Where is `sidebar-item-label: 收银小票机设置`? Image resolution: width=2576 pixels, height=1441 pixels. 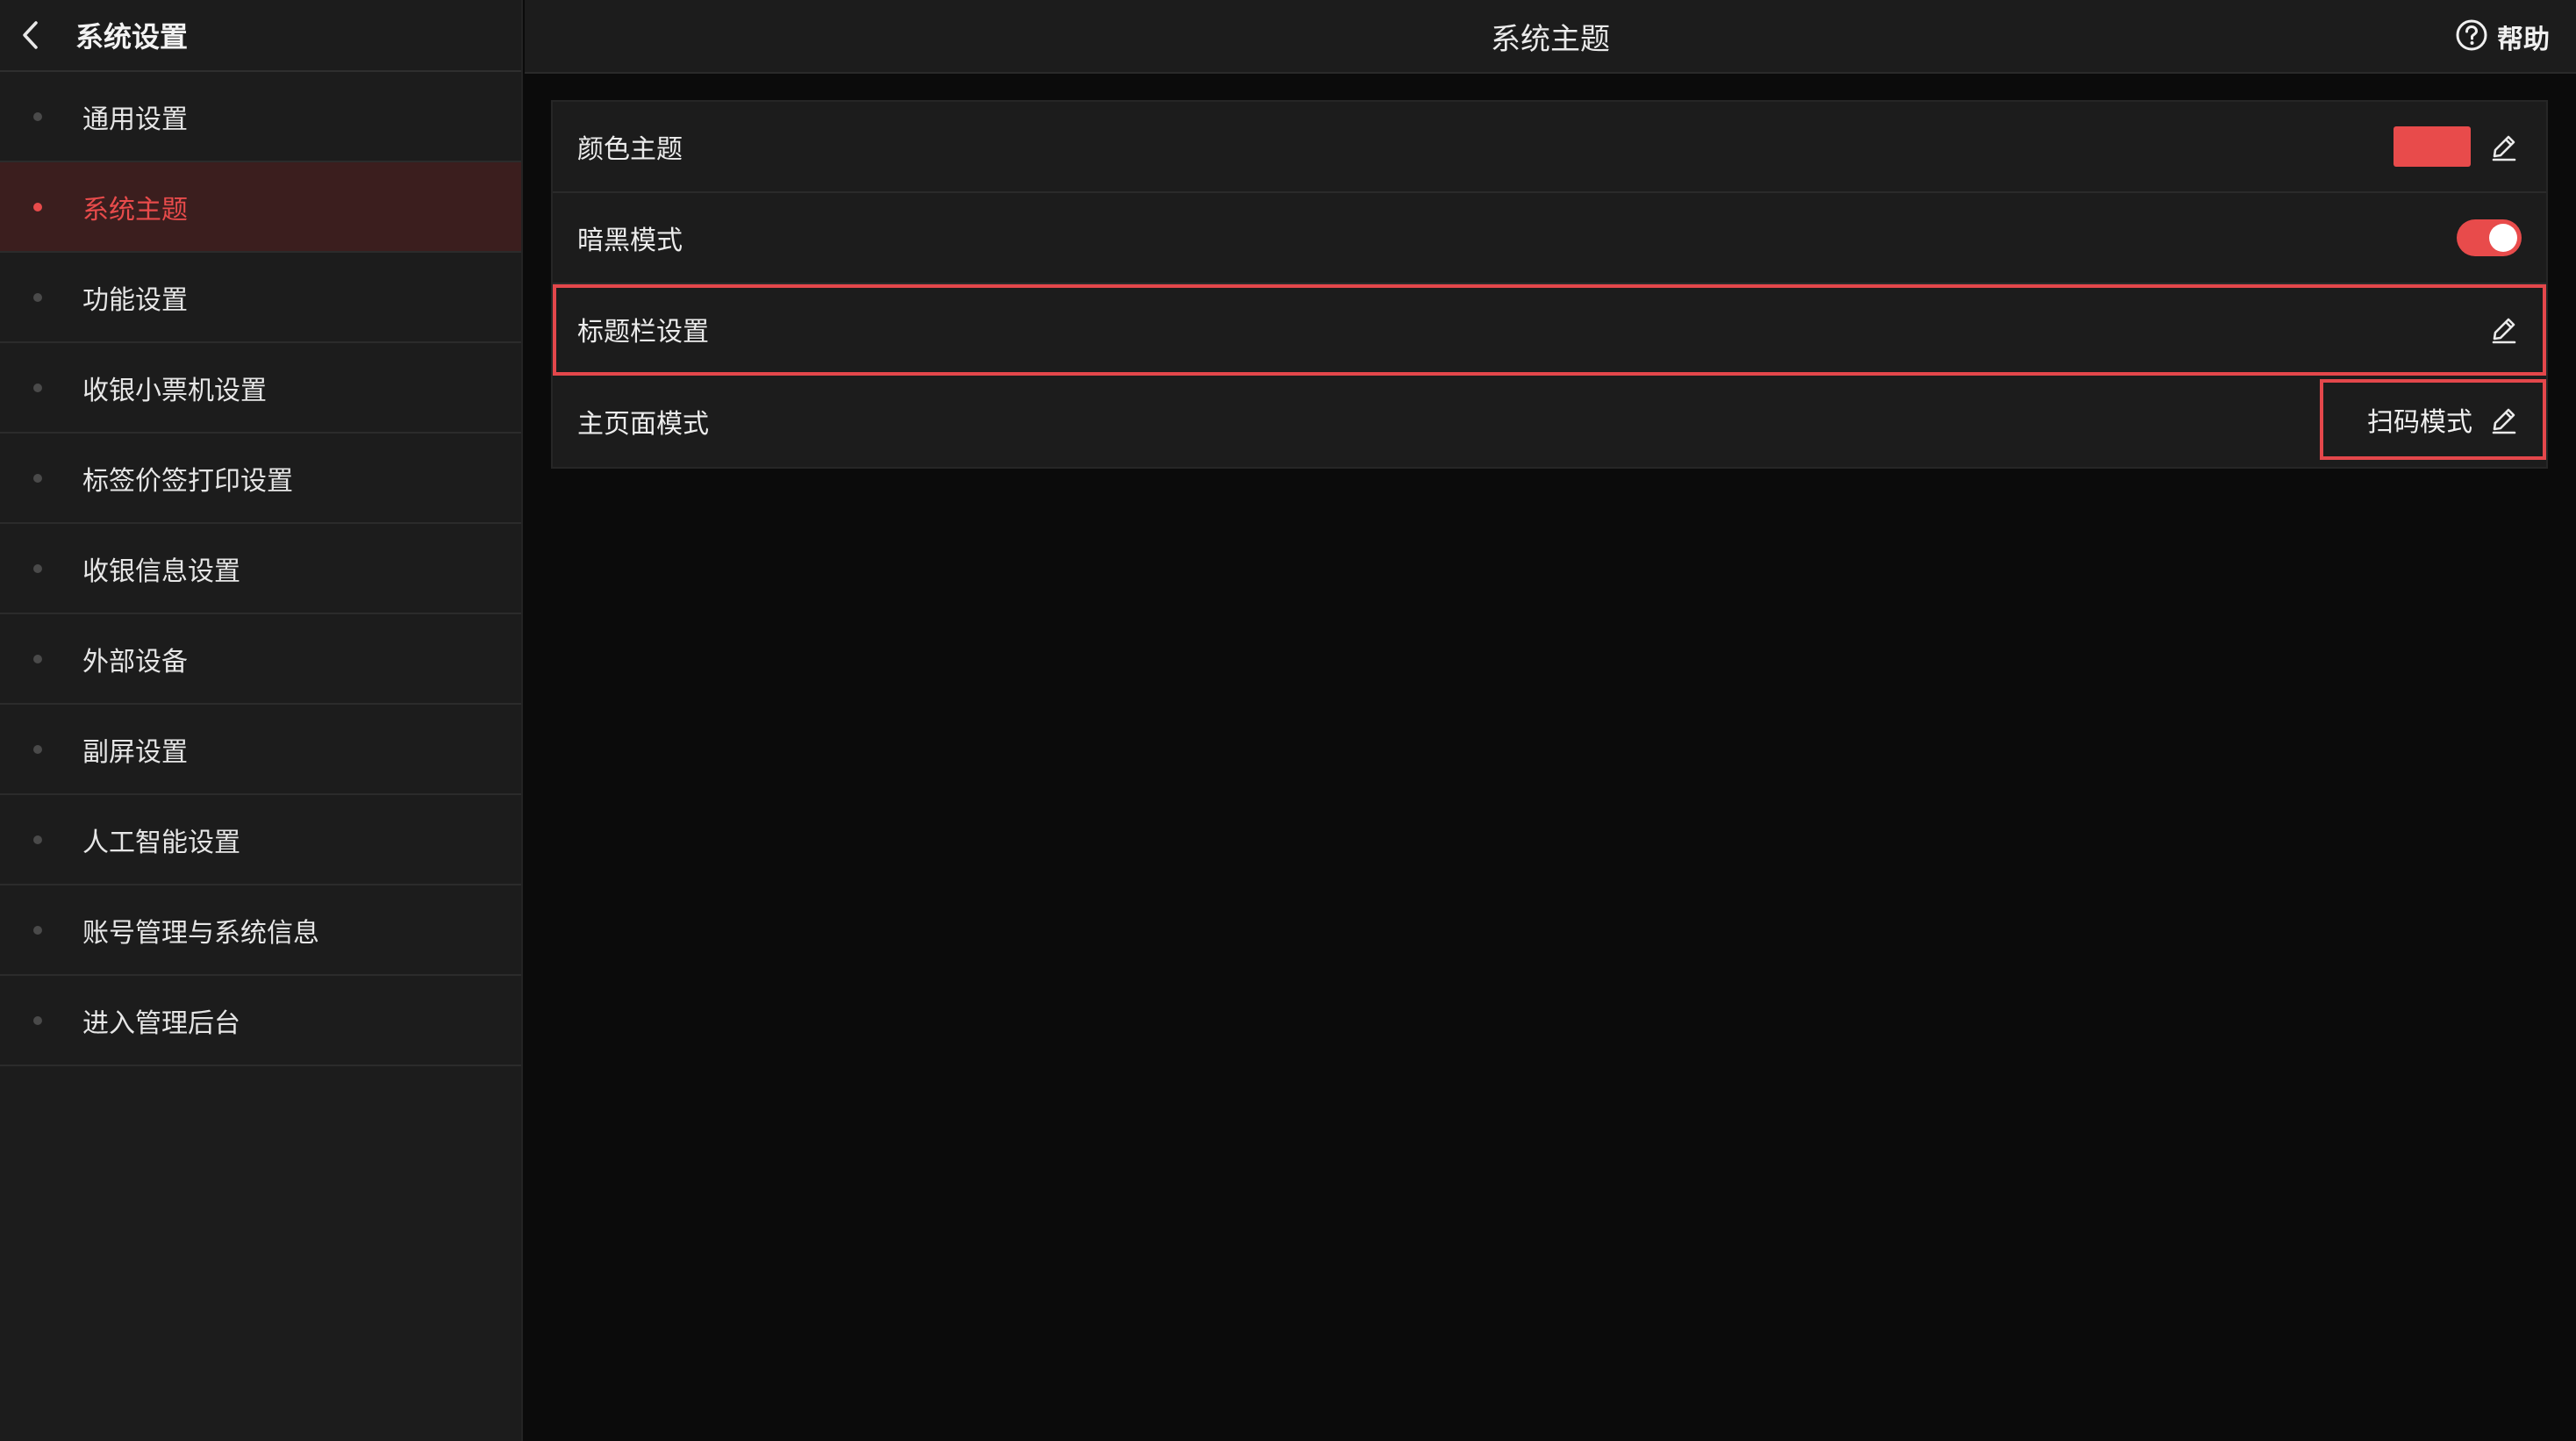 sidebar-item-label: 收银小票机设置 is located at coordinates (174, 390).